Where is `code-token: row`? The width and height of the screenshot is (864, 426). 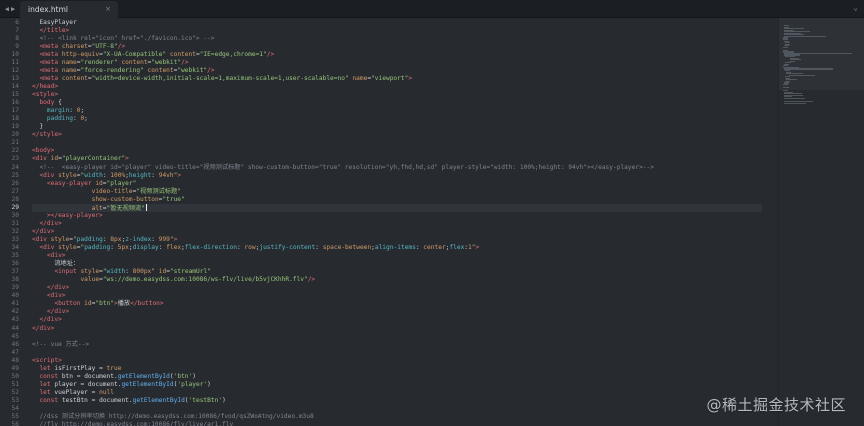 code-token: row is located at coordinates (250, 247).